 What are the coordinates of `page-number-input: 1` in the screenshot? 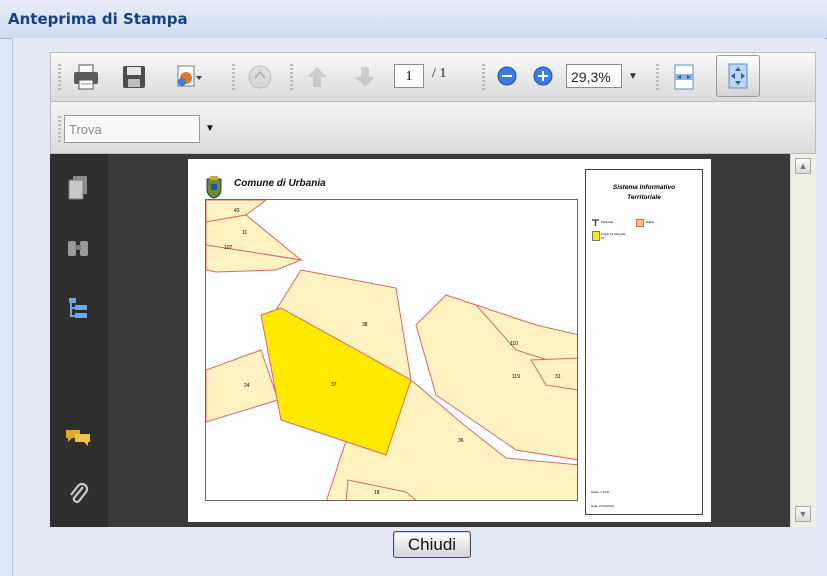 It's located at (409, 76).